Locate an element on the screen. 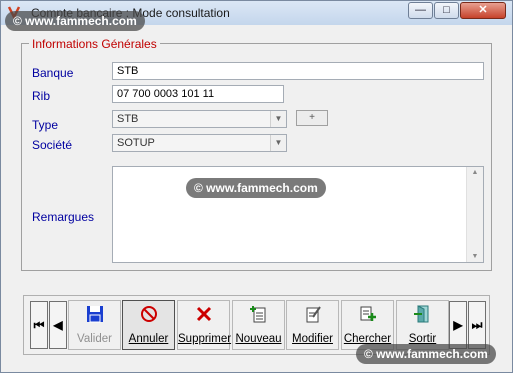 The height and width of the screenshot is (373, 513). maximize-icon: □ is located at coordinates (446, 10).